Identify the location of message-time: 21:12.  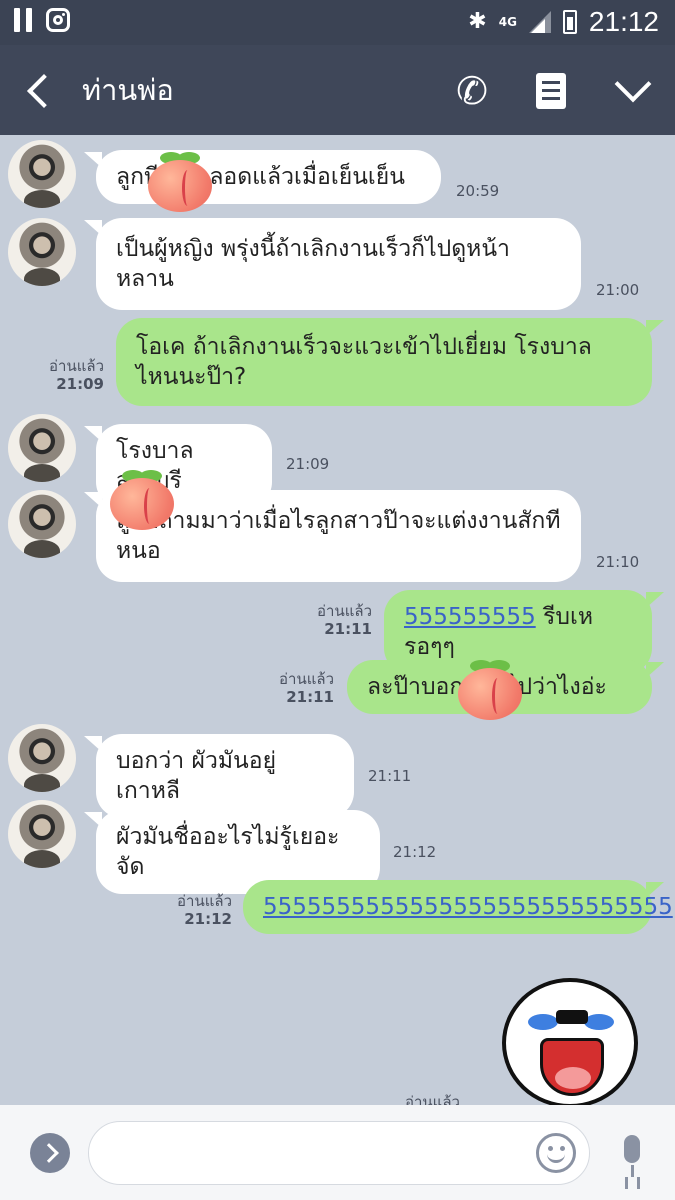
(415, 852).